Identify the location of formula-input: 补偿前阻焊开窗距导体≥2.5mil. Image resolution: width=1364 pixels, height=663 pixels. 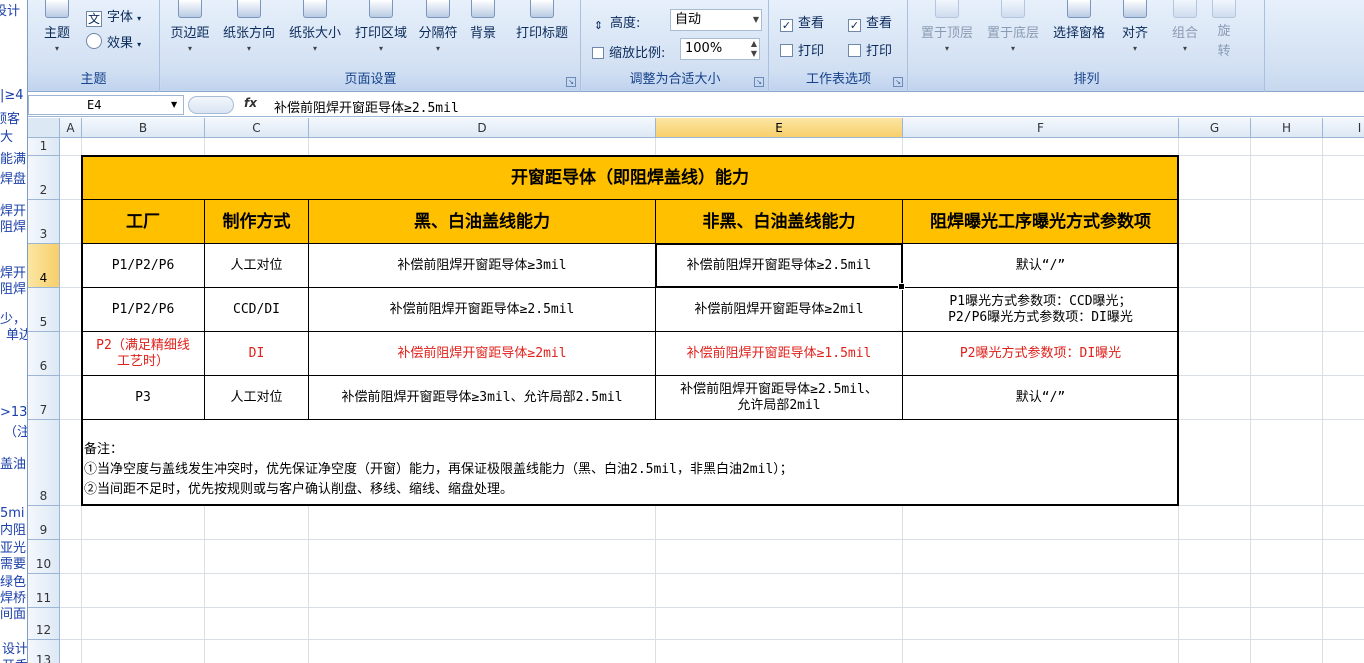
(366, 106).